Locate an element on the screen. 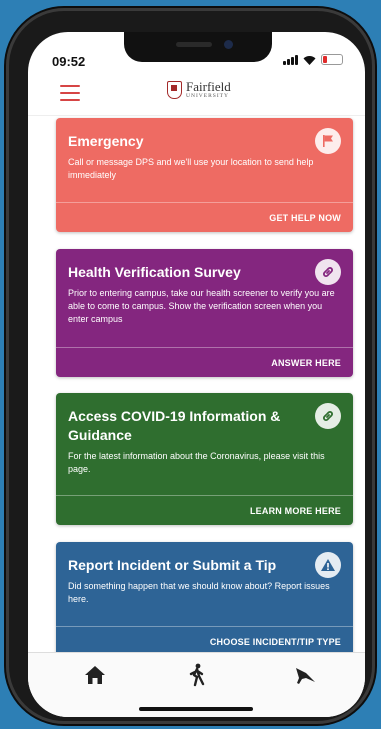 This screenshot has width=381, height=729. university-logo: Fairfield UNIVERSITY is located at coordinates (199, 90).